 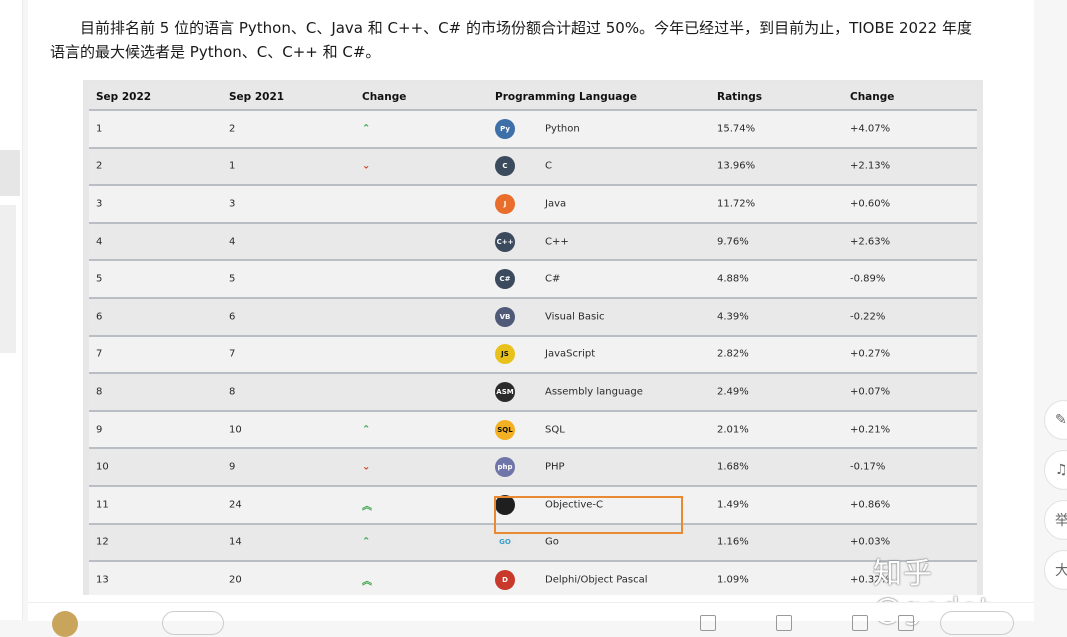 What do you see at coordinates (555, 467) in the screenshot?
I see `cell-language: PHP` at bounding box center [555, 467].